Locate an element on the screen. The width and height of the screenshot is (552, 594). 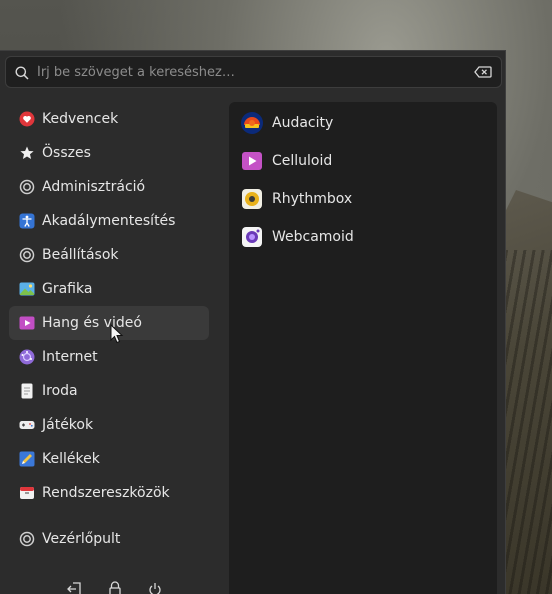
app-label: Webcamoid is located at coordinates (313, 237).